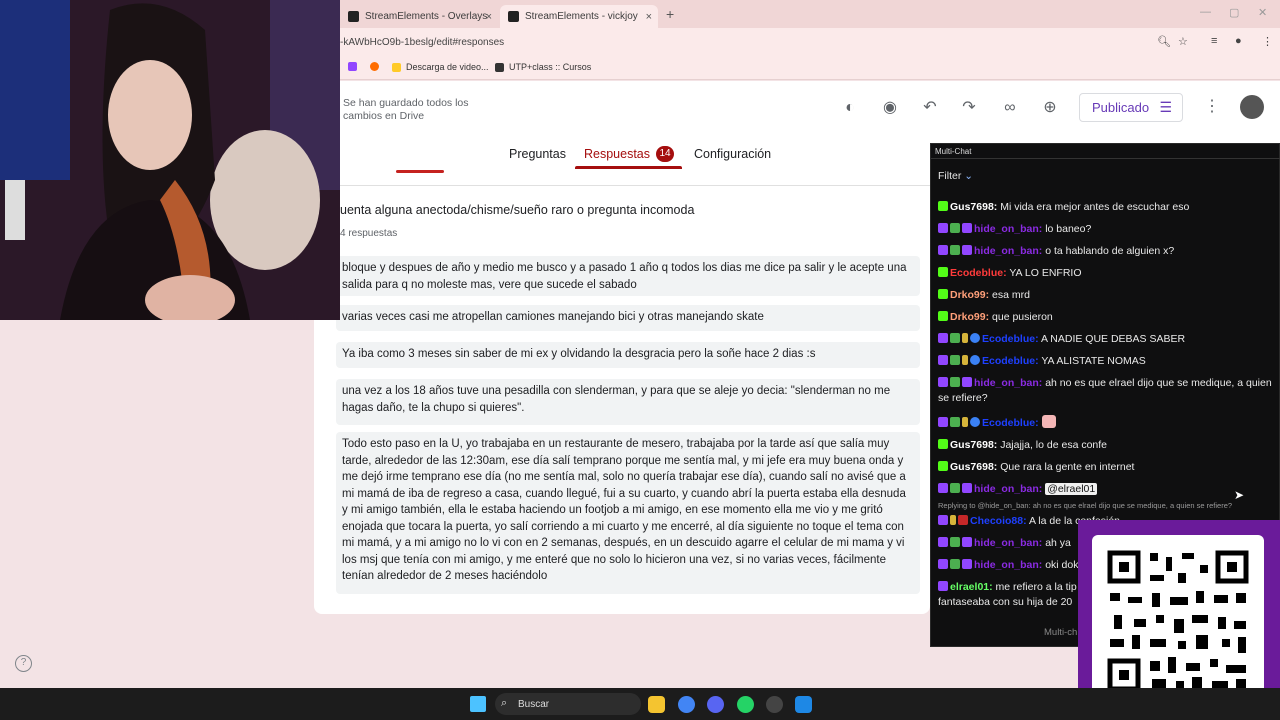 The image size is (1280, 720). Describe the element at coordinates (969, 108) in the screenshot. I see `redo-icon: ↷` at that location.